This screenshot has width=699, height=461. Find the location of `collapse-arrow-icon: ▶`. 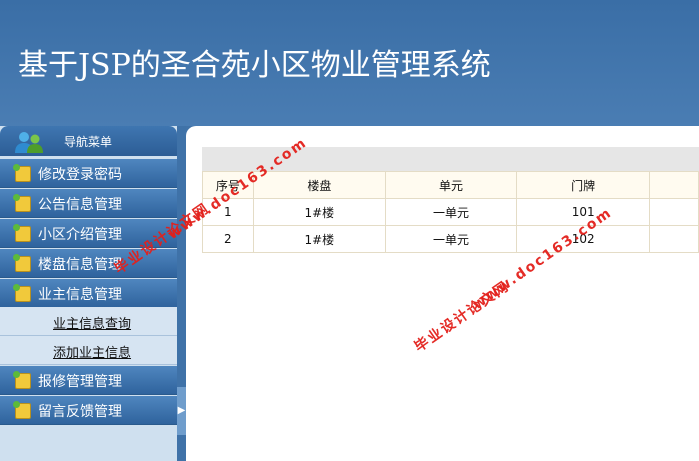

collapse-arrow-icon: ▶ is located at coordinates (181, 411).